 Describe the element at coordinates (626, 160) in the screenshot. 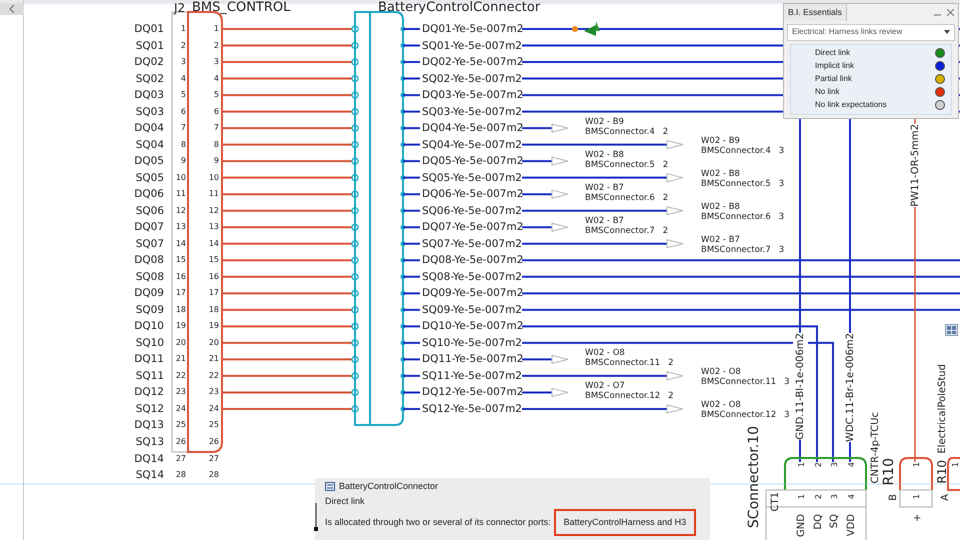

I see `off-page-reference: W02 - B8 BMSConnector.5 2` at that location.